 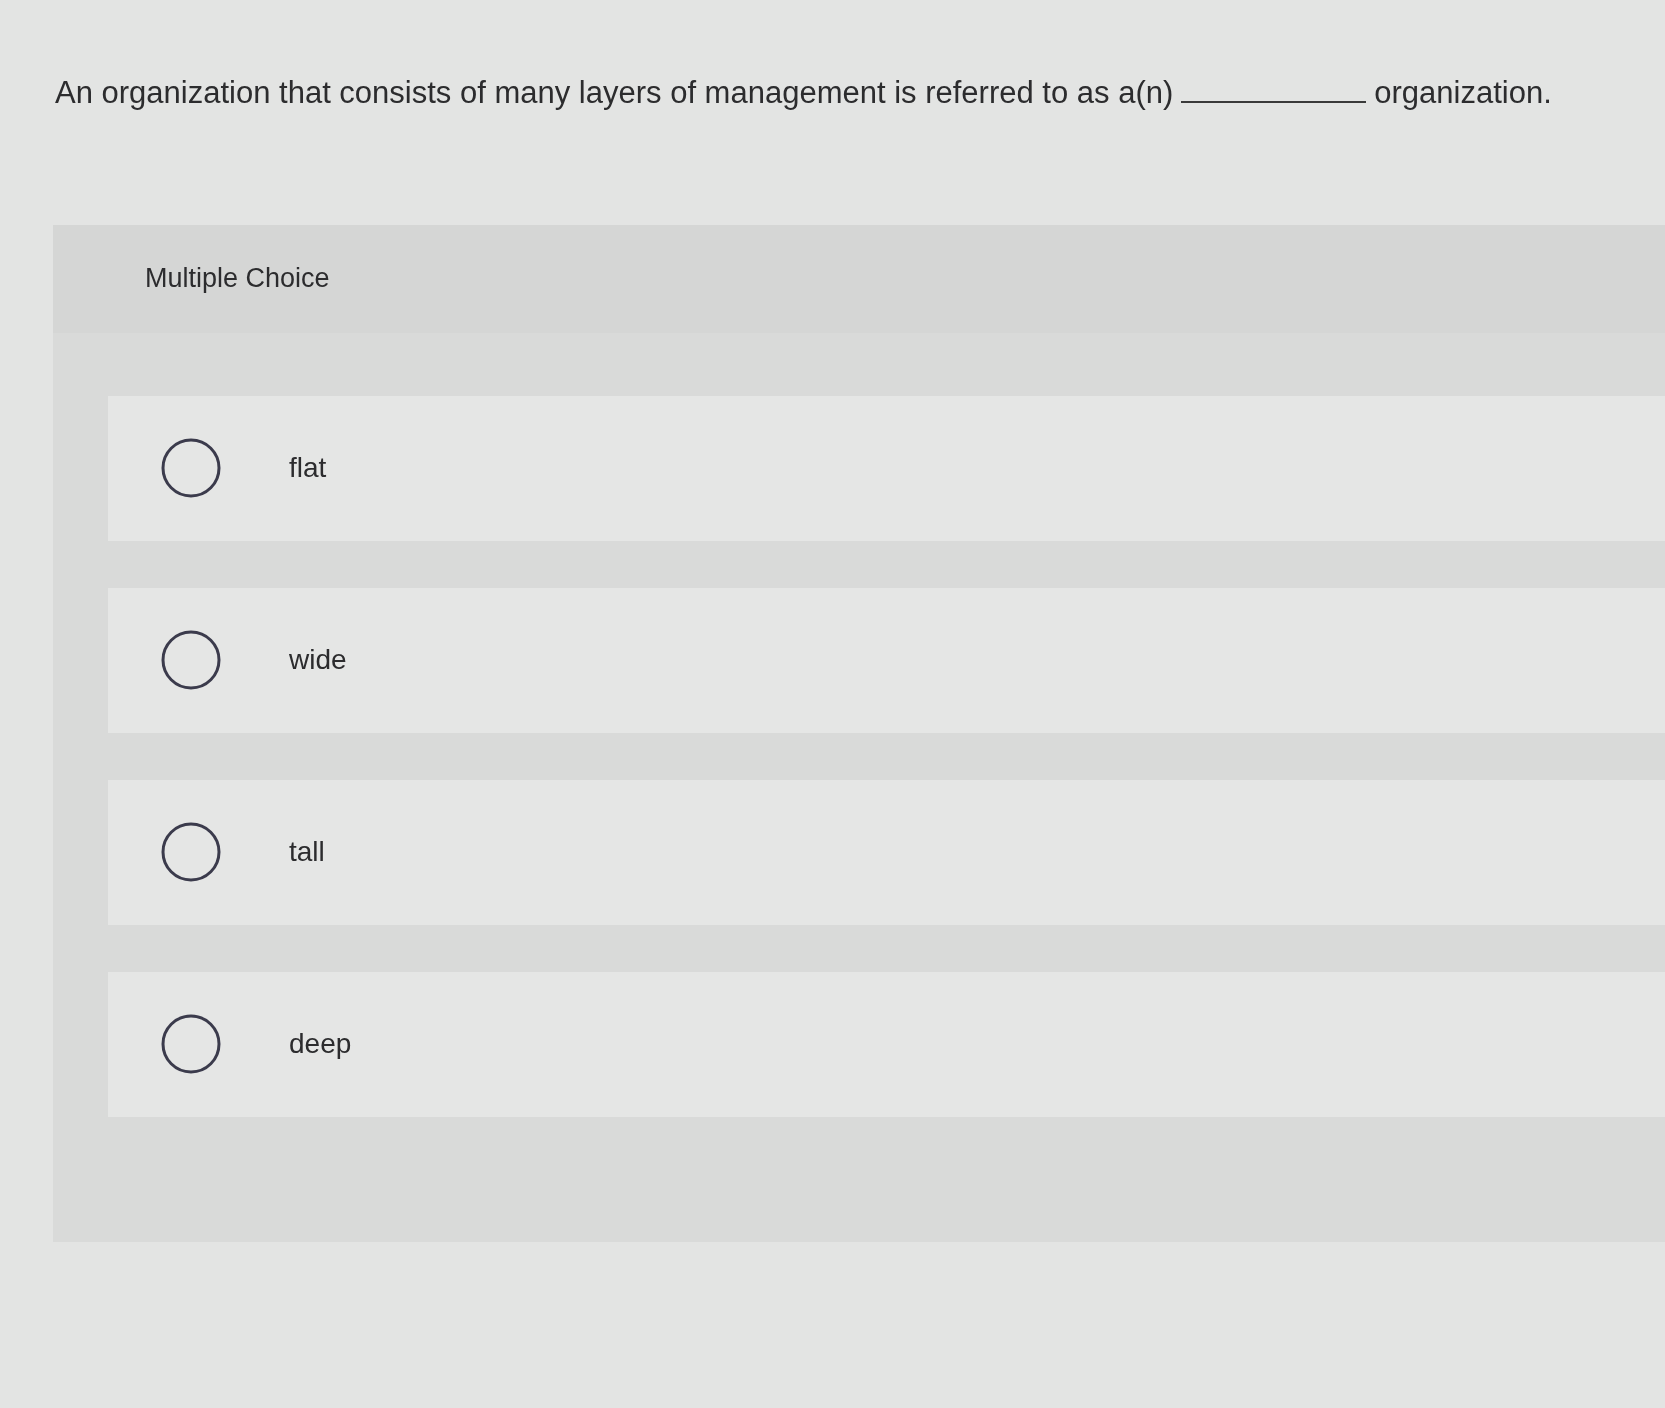 I want to click on question-text: organization., so click(x=1463, y=93).